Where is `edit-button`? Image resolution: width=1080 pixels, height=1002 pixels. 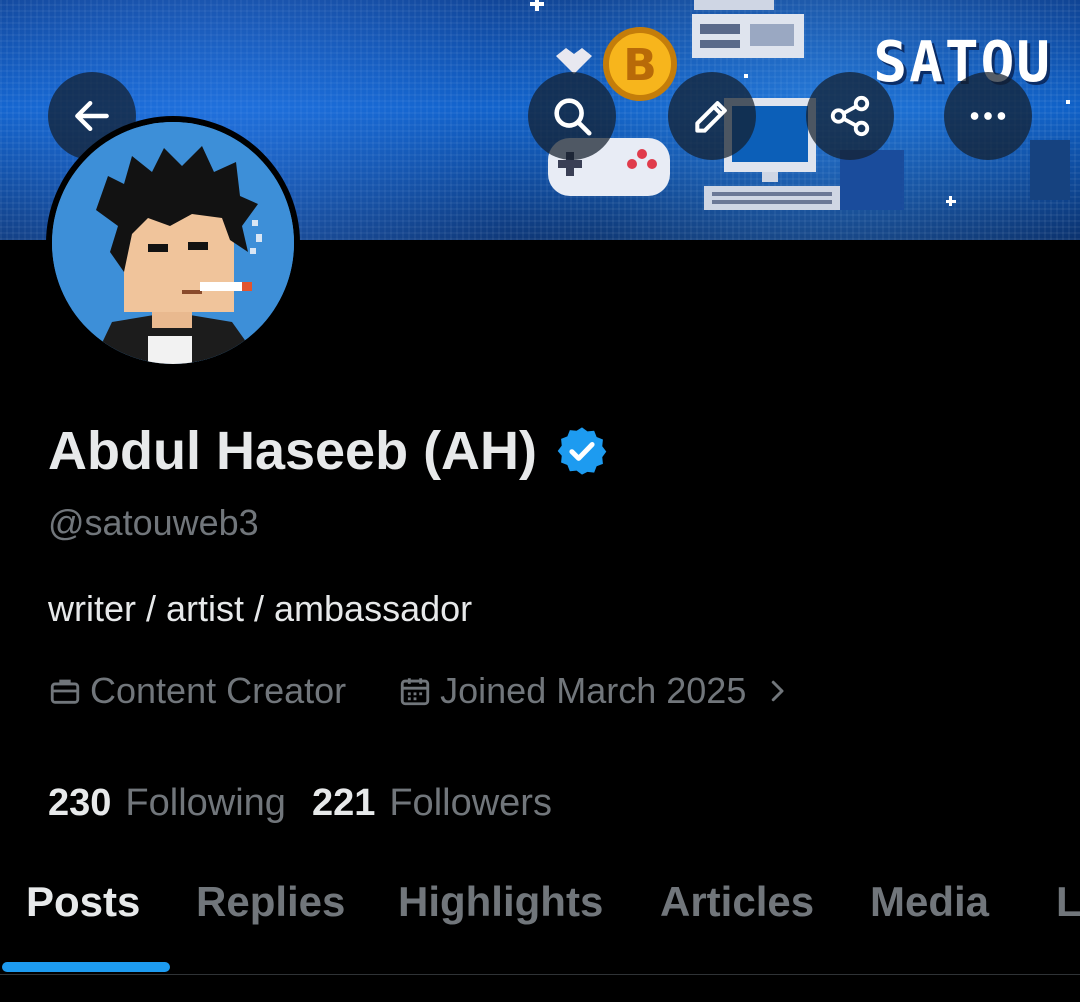
edit-button is located at coordinates (712, 116).